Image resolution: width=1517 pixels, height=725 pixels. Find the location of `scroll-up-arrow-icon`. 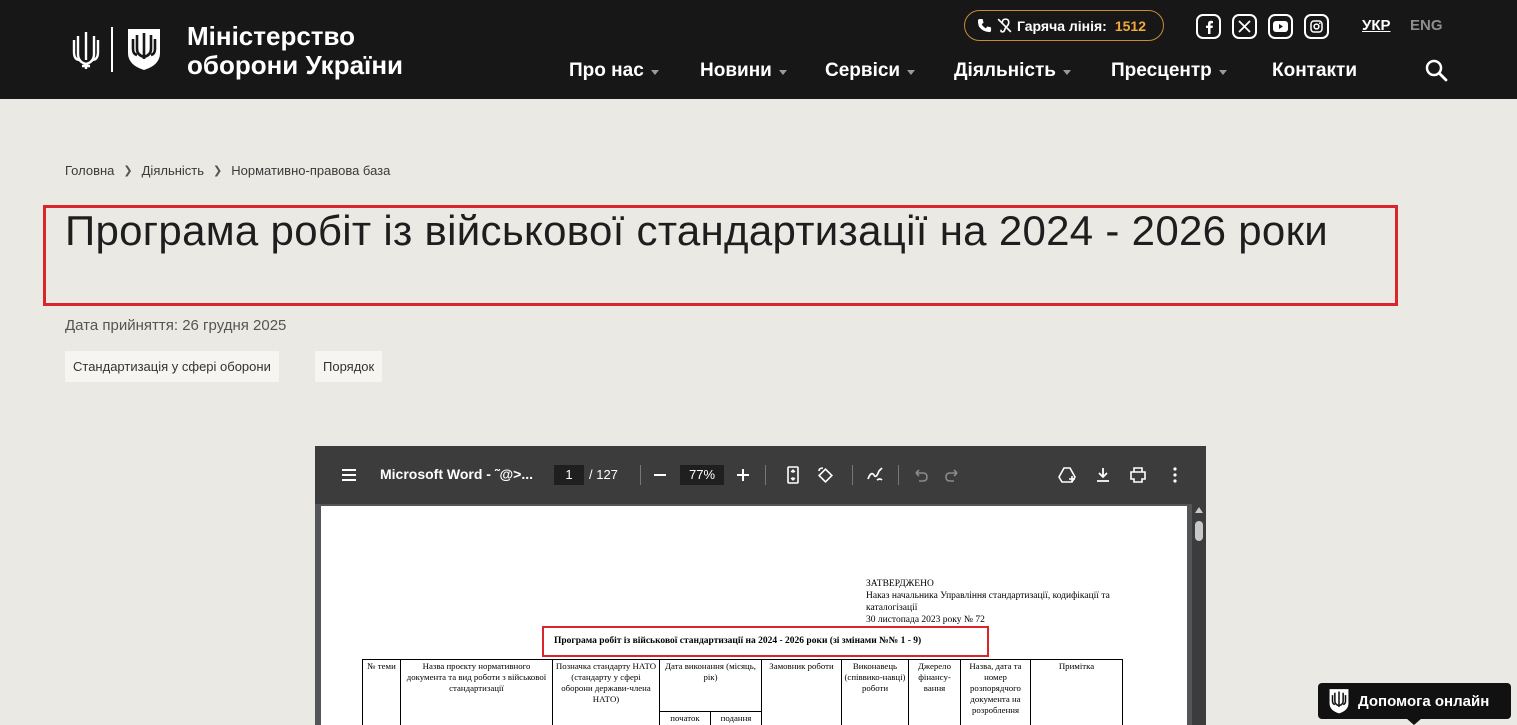

scroll-up-arrow-icon is located at coordinates (1199, 510).